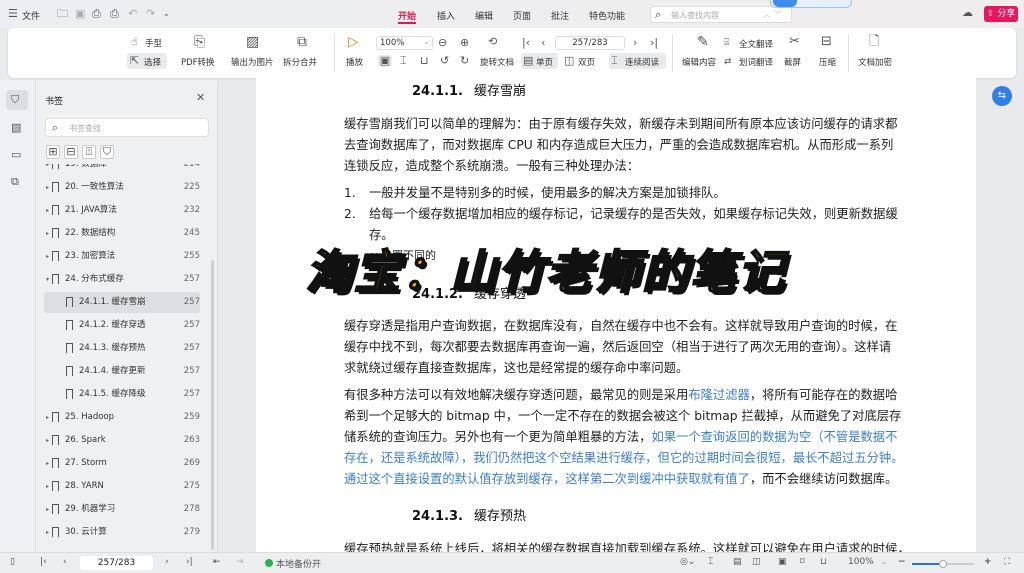 The image size is (1024, 573). What do you see at coordinates (861, 562) in the screenshot?
I see `zoom-level: 100%` at bounding box center [861, 562].